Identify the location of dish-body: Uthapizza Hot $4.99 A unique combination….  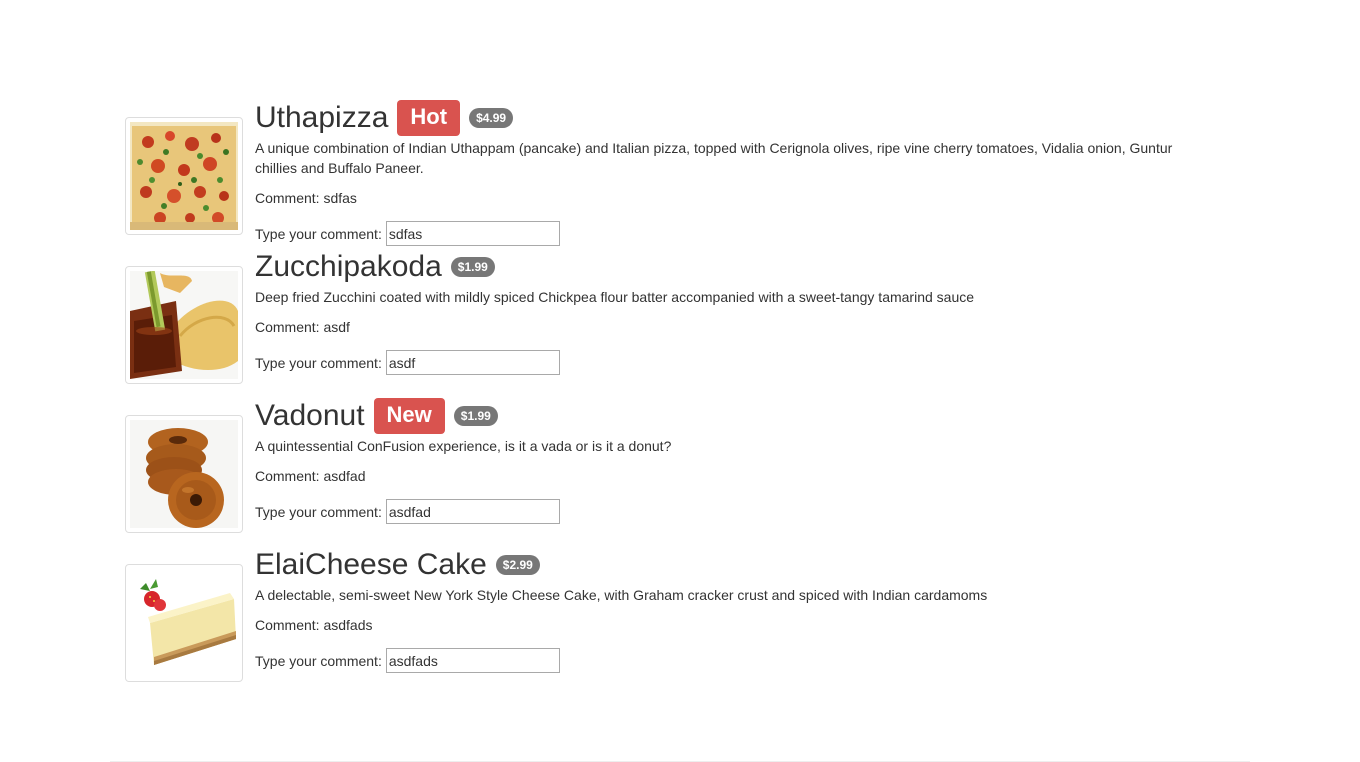
(745, 173).